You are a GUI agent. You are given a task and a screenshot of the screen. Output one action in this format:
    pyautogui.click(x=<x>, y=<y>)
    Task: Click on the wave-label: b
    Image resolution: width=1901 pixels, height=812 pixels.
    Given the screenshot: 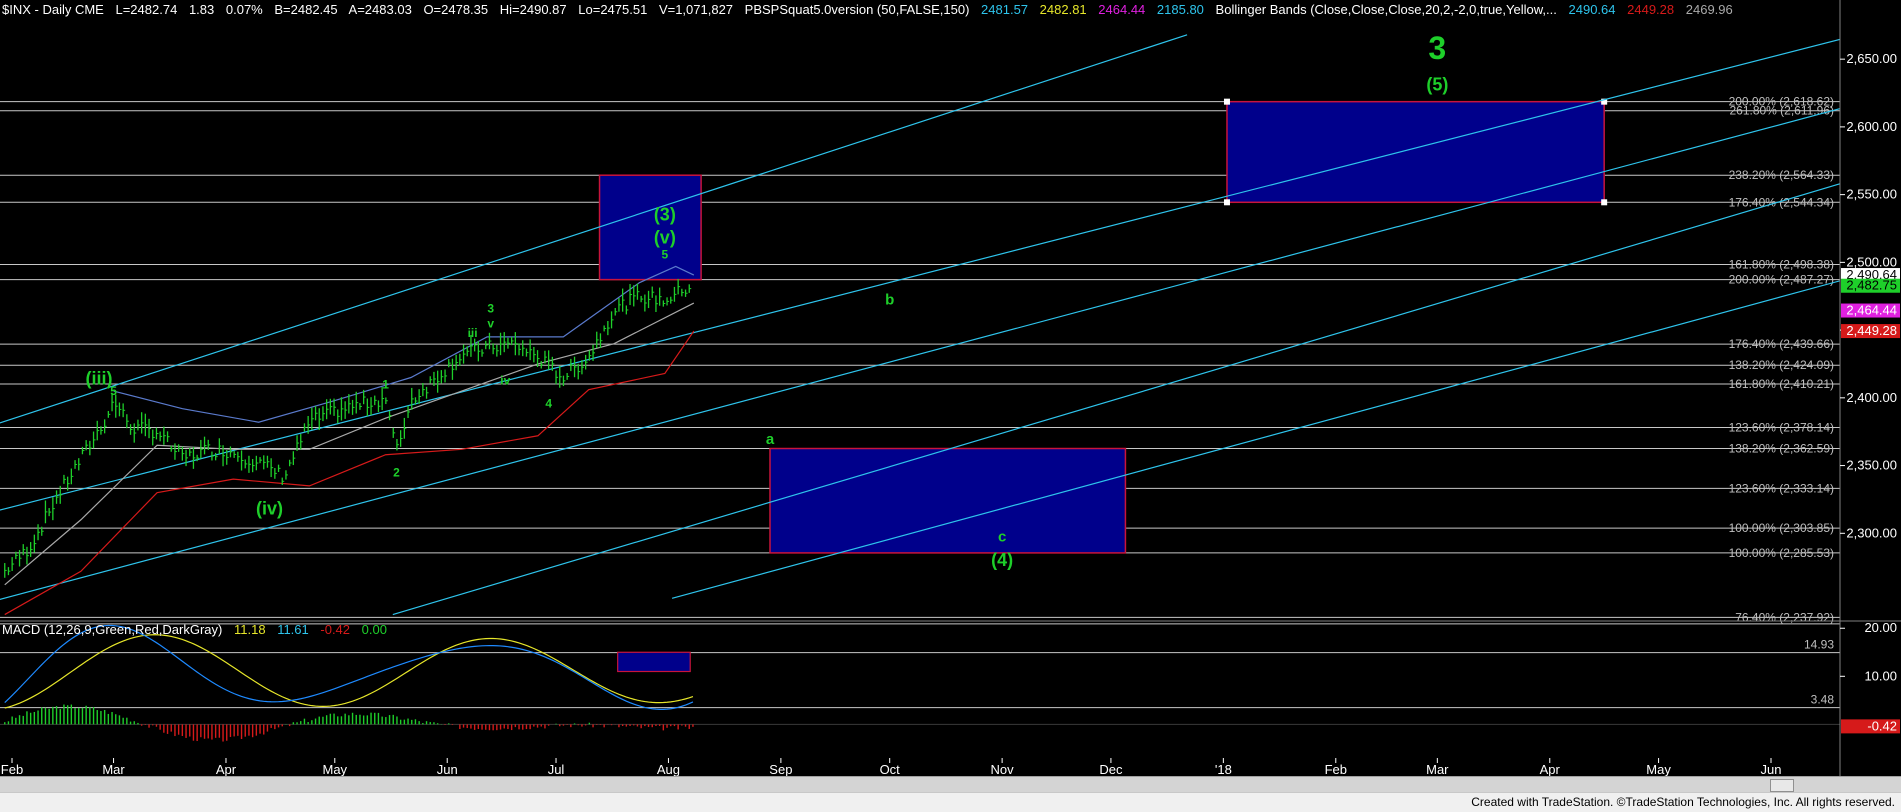 What is the action you would take?
    pyautogui.click(x=889, y=299)
    